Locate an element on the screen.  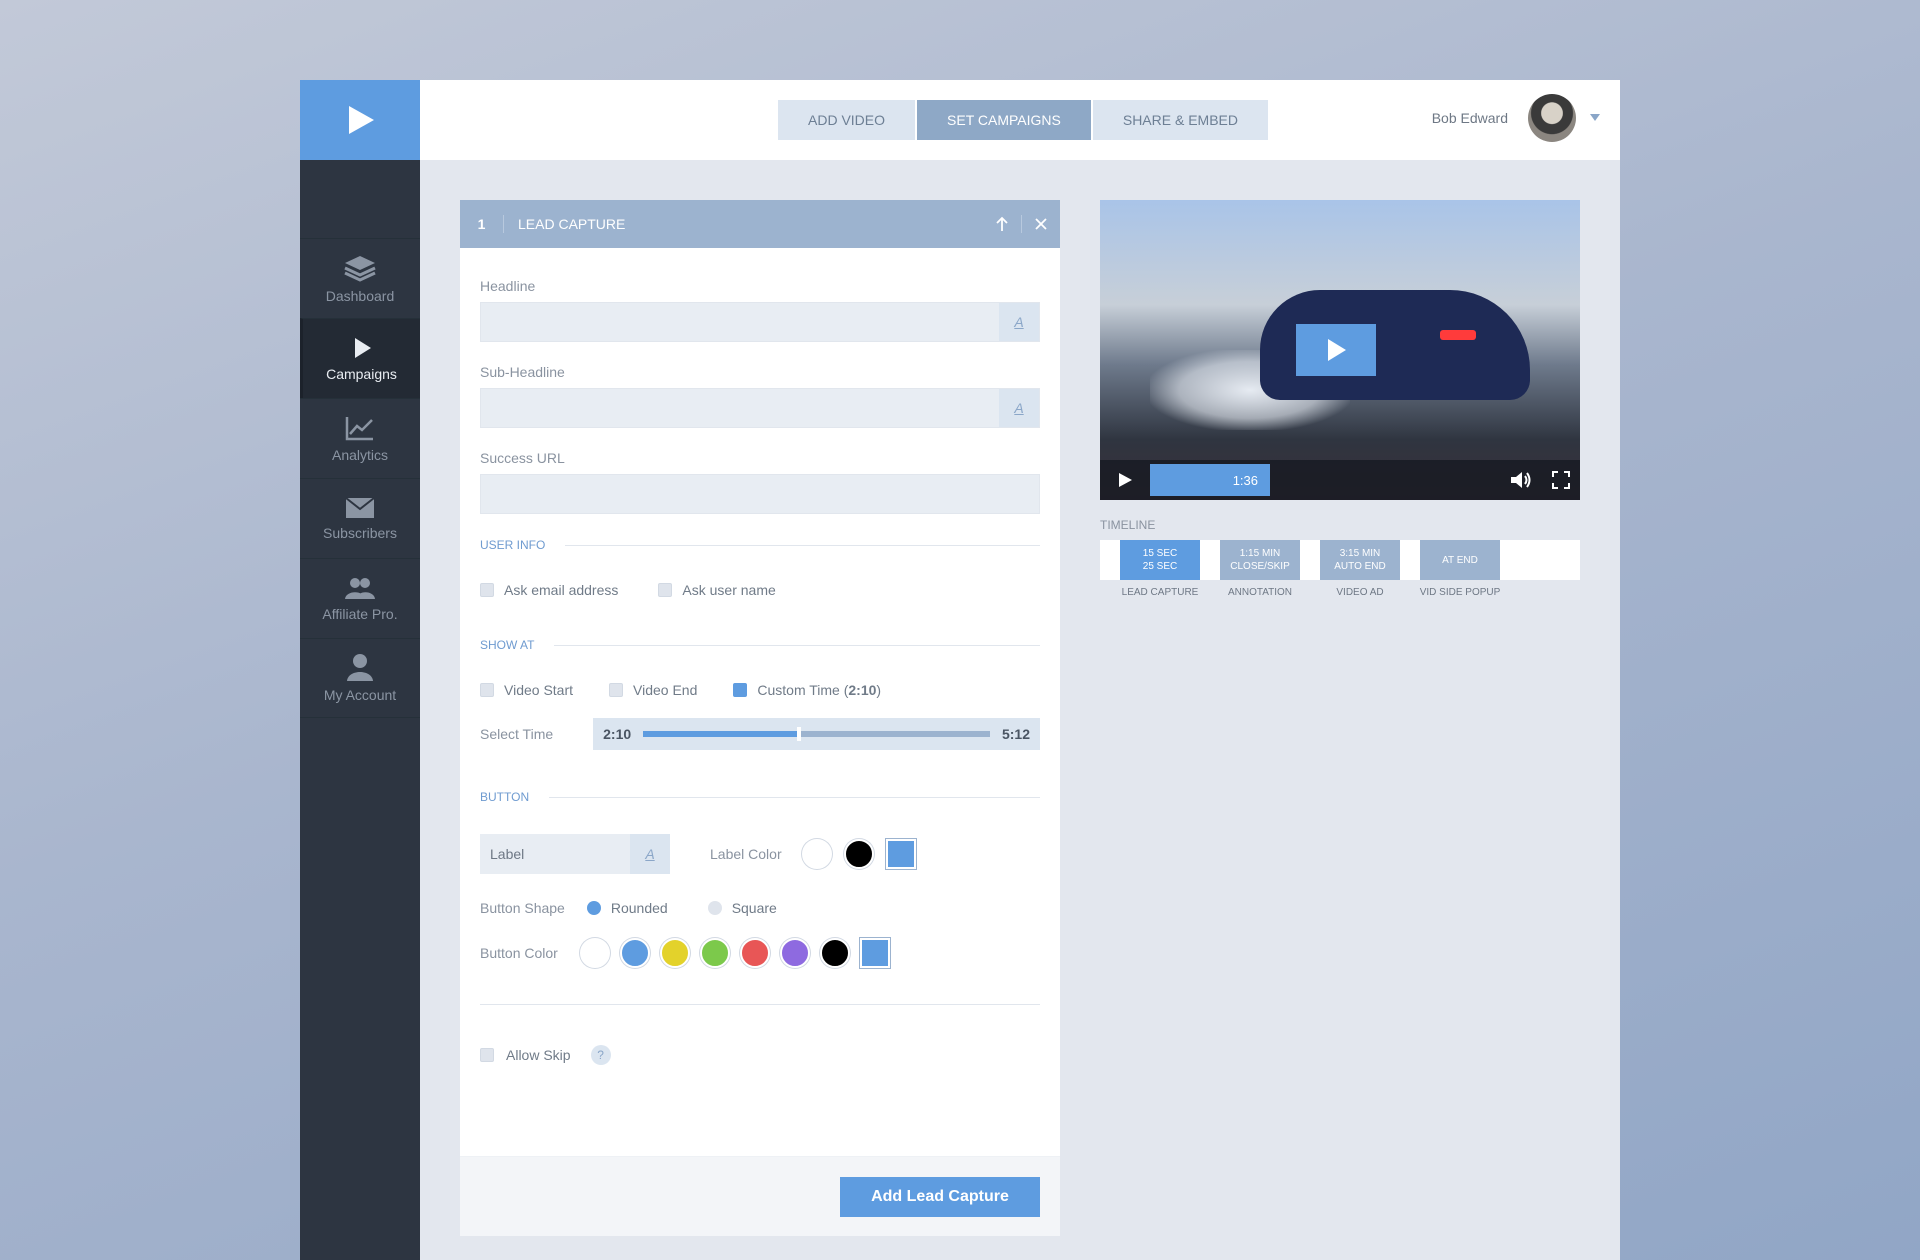
play-button is located at coordinates (1125, 480).